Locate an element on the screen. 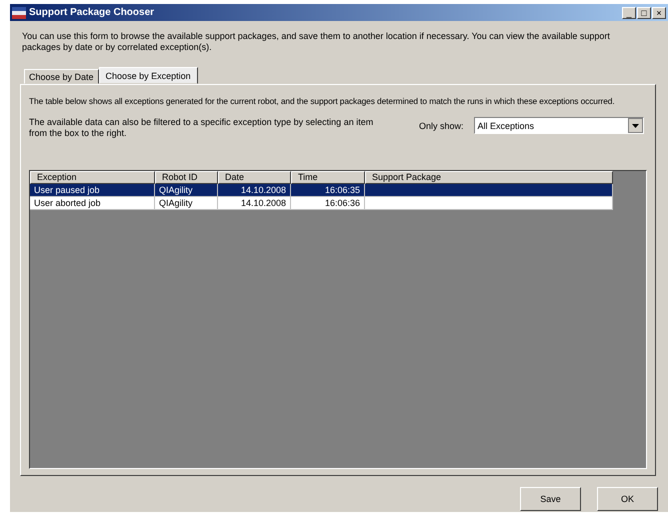  tab: Choose by Exception is located at coordinates (148, 75).